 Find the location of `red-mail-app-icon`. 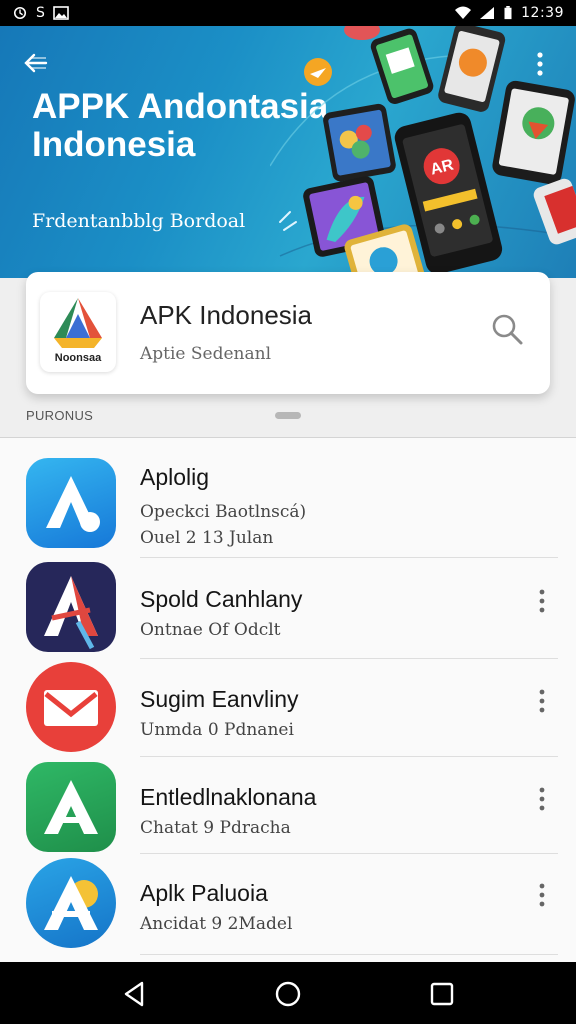

red-mail-app-icon is located at coordinates (71, 707).